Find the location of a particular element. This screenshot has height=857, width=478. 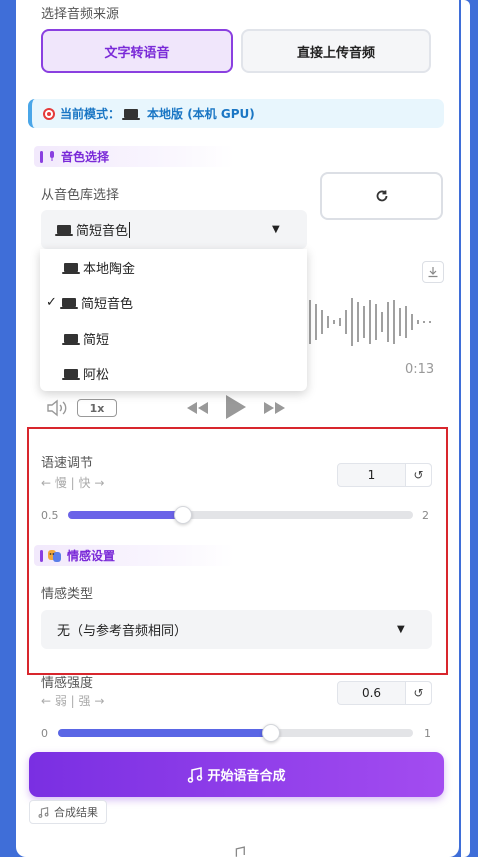

speed-max: 2 is located at coordinates (425, 515).